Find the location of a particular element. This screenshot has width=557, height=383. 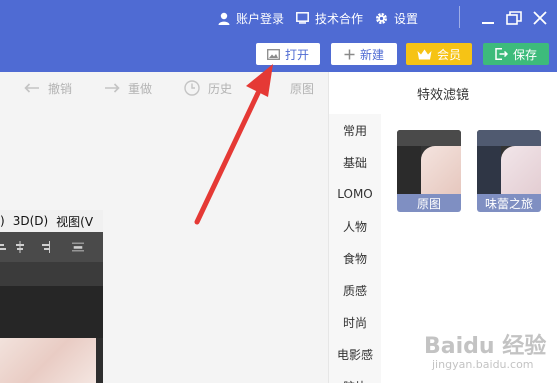

undo-button: 撤销 is located at coordinates (48, 88).